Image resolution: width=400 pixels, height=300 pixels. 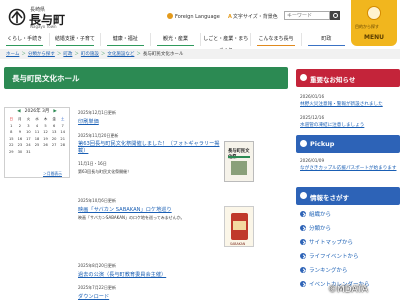 I want to click on site-logo: 長崎県 長与町 Nagayo Town, so click(x=43, y=17).